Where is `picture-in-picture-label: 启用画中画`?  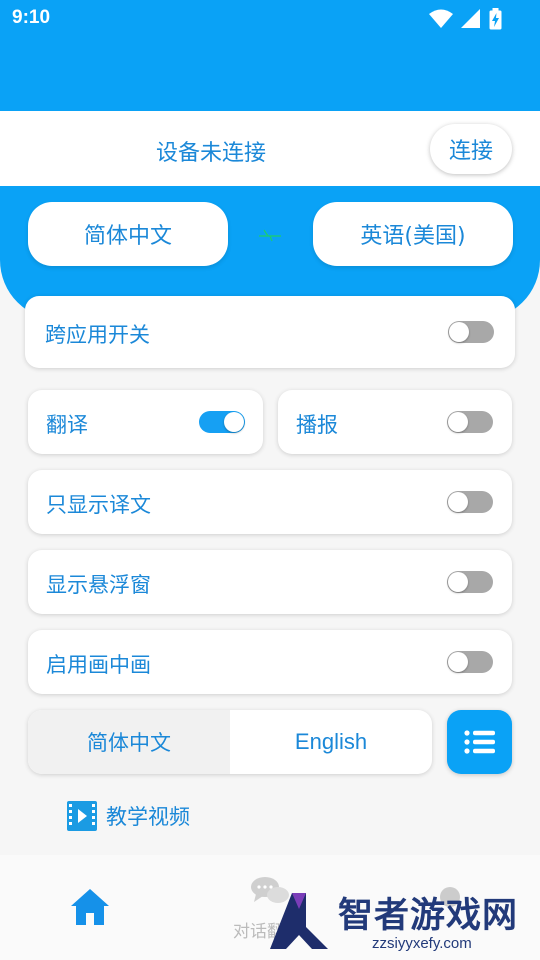 picture-in-picture-label: 启用画中画 is located at coordinates (98, 665).